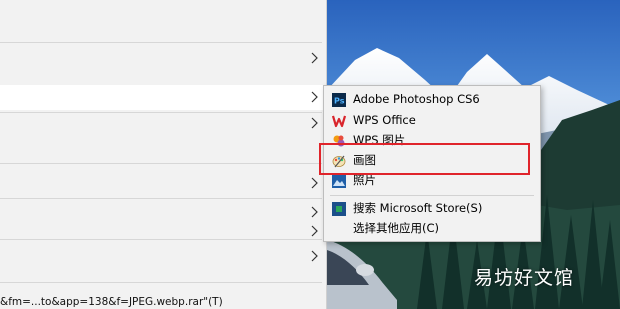 This screenshot has height=309, width=620. Describe the element at coordinates (416, 99) in the screenshot. I see `submenu-item-label: Adobe Photoshop CS6` at that location.